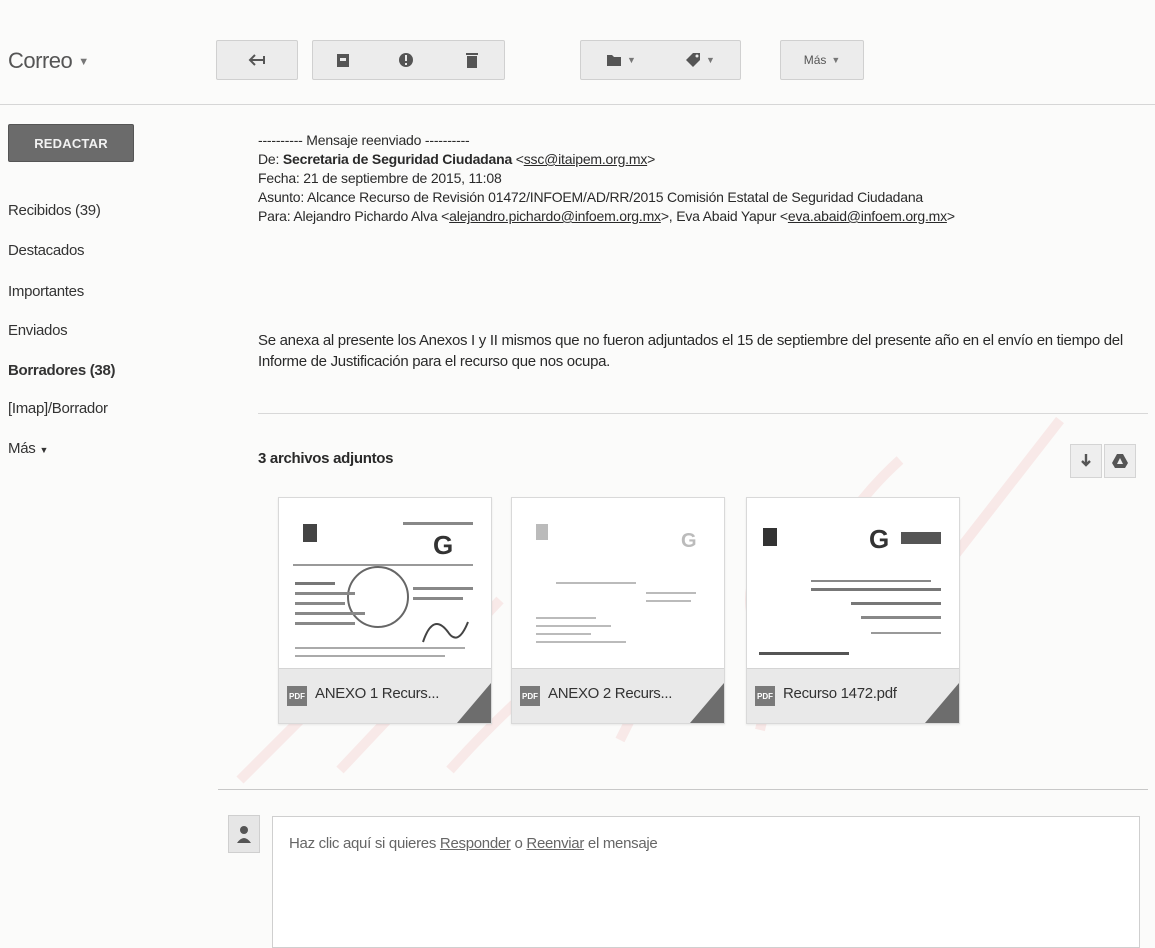  Describe the element at coordinates (40, 60) in the screenshot. I see `app-title: Correo` at that location.